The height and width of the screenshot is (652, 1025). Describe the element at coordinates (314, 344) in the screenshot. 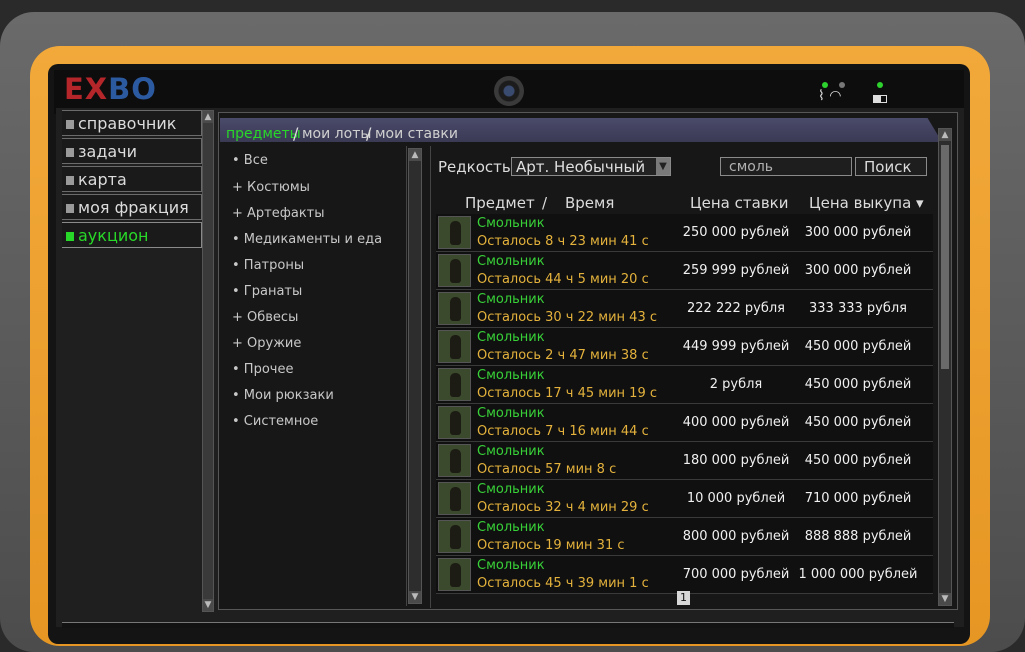

I see `category-item: + Оружие` at that location.